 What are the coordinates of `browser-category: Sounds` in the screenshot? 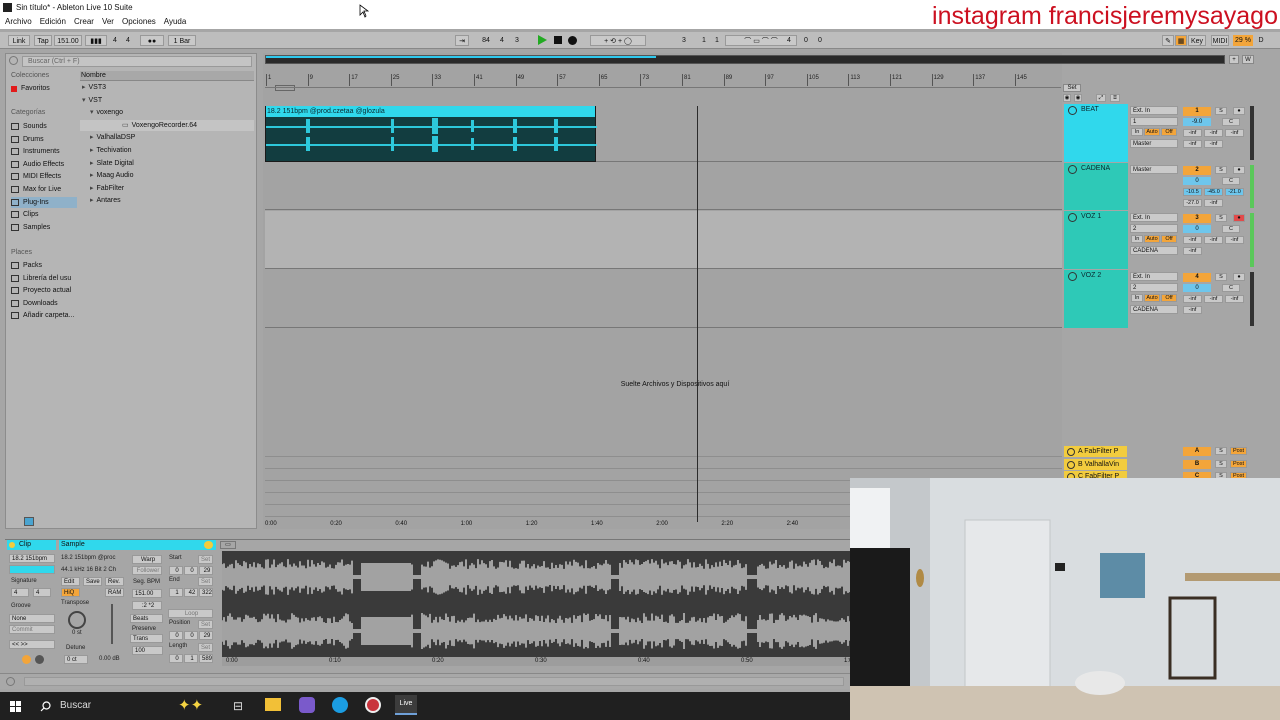 It's located at (44, 126).